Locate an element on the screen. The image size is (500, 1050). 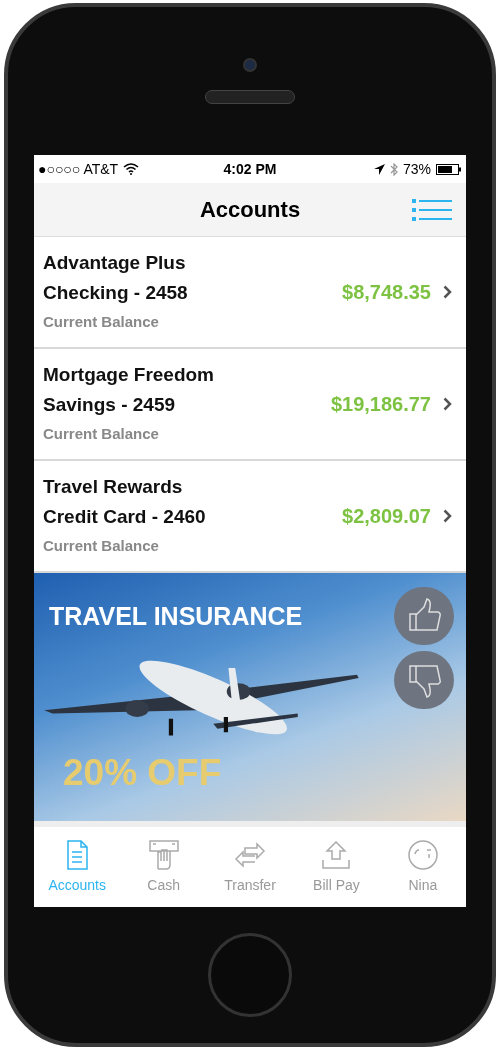
tab: Cash is located at coordinates (163, 867).